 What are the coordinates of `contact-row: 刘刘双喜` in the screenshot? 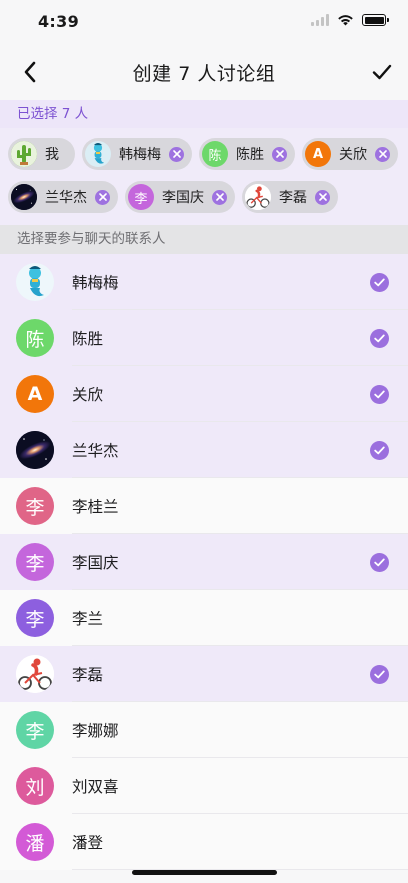 It's located at (204, 786).